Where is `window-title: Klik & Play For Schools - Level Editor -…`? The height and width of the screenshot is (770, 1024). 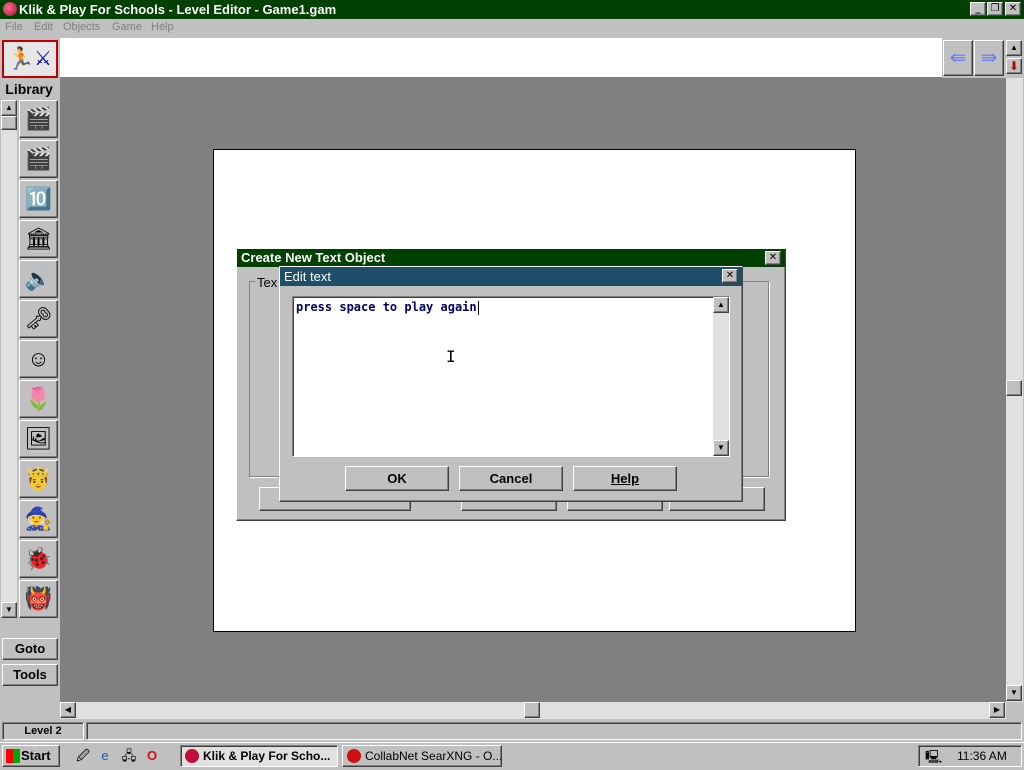 window-title: Klik & Play For Schools - Level Editor -… is located at coordinates (178, 9).